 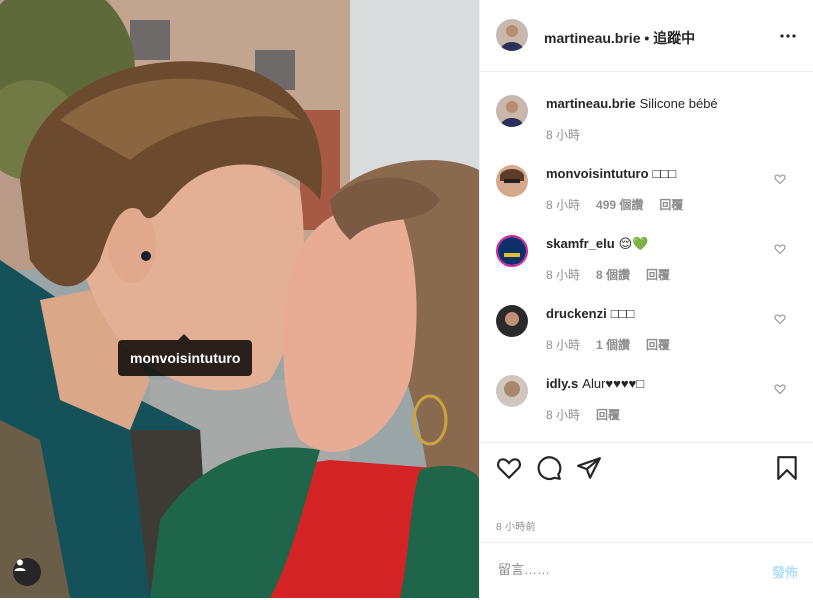 What do you see at coordinates (787, 468) in the screenshot?
I see `bookmark-icon` at bounding box center [787, 468].